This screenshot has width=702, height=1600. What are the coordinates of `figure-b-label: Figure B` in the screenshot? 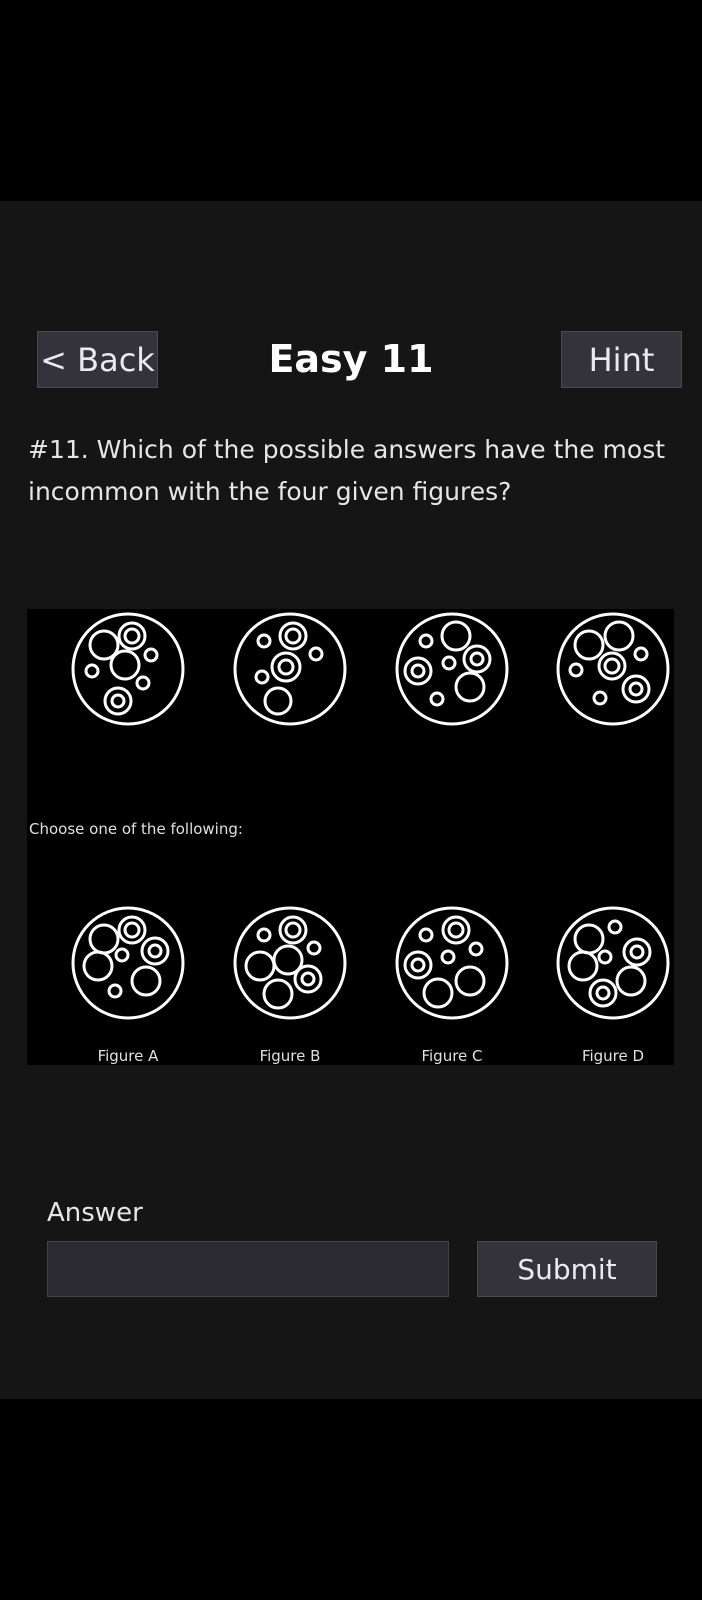 It's located at (290, 1056).